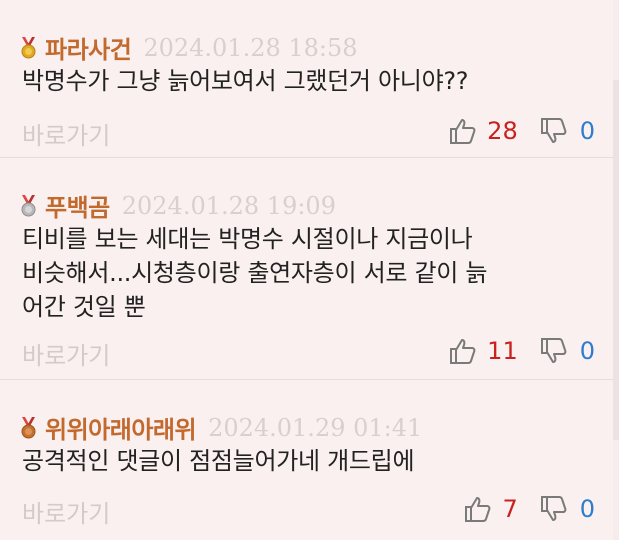 This screenshot has width=619, height=540. I want to click on comment-line: 박명수가 그냥 늙어보여서 그랬던거 아니야??, so click(245, 81).